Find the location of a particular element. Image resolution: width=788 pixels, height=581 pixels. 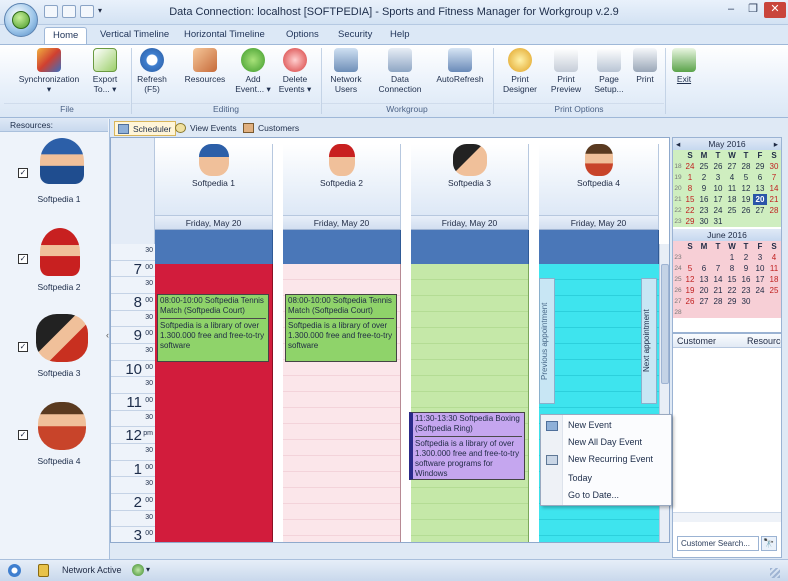

customer-column-header: Customer is located at coordinates (696, 341).